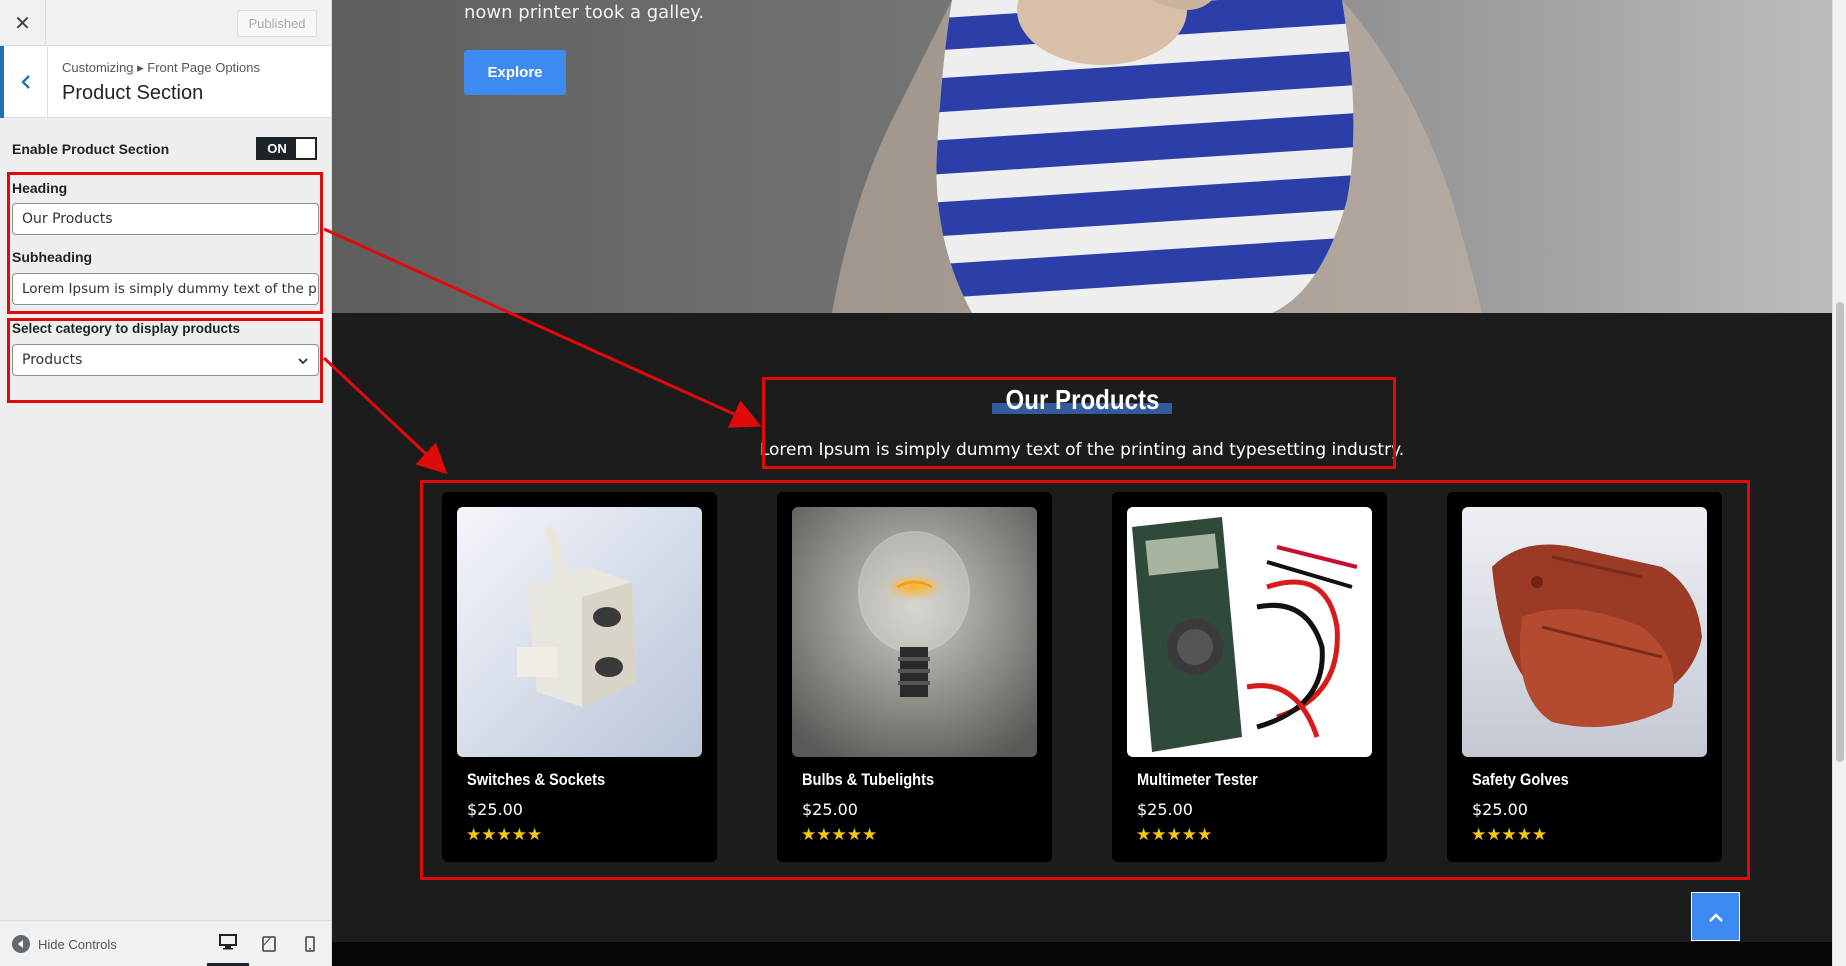 The width and height of the screenshot is (1846, 966). I want to click on scrollbar-thumb, so click(1840, 532).